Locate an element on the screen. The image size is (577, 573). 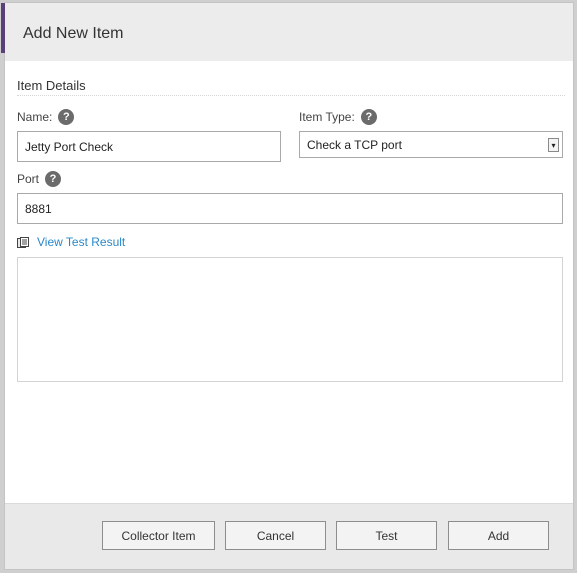
item-type-select-value: Check a TCP port is located at coordinates (354, 144).